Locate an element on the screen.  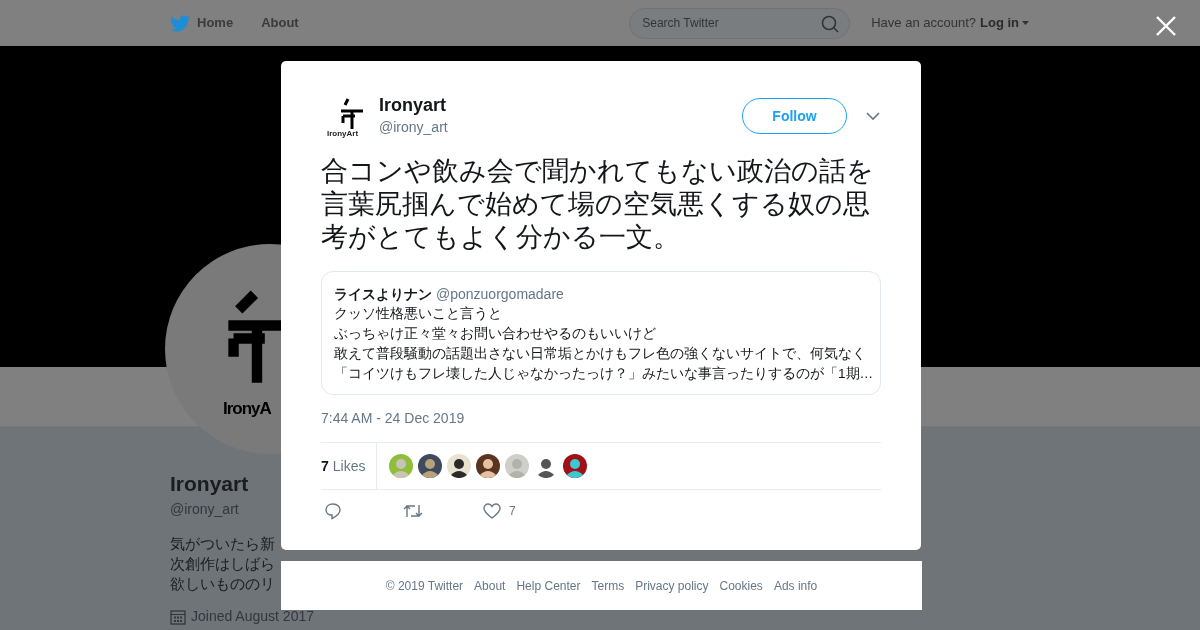
quoted-text-line: ぶっちゃけ正々堂々お問い合わせやるのもいいけど is located at coordinates (495, 334).